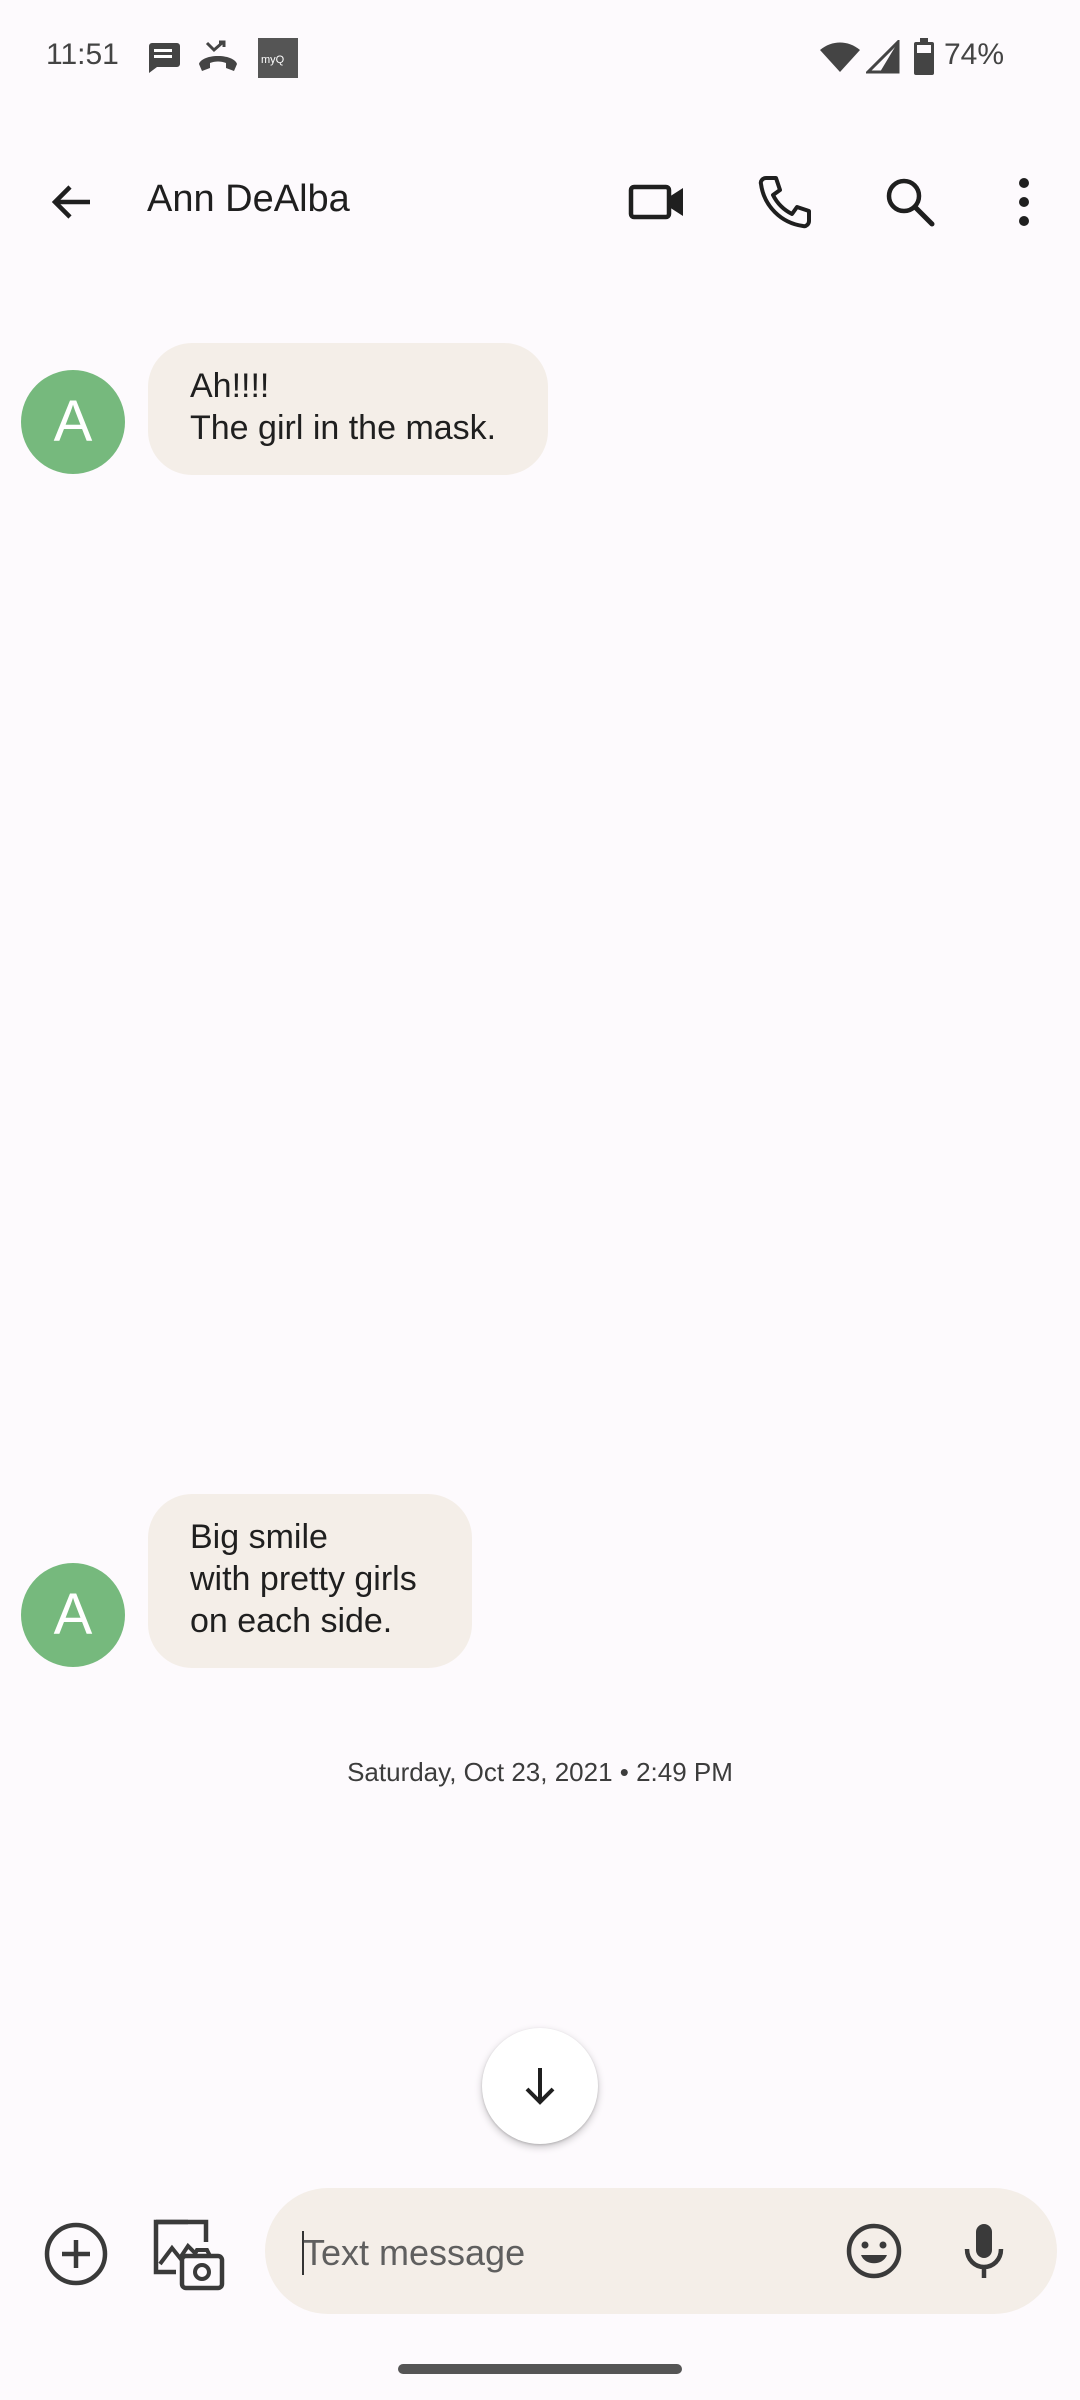 The height and width of the screenshot is (2400, 1080). I want to click on emoji-icon, so click(874, 2251).